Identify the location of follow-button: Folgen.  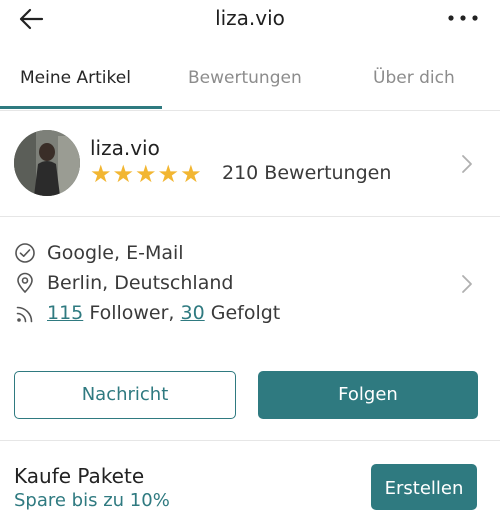
(368, 395).